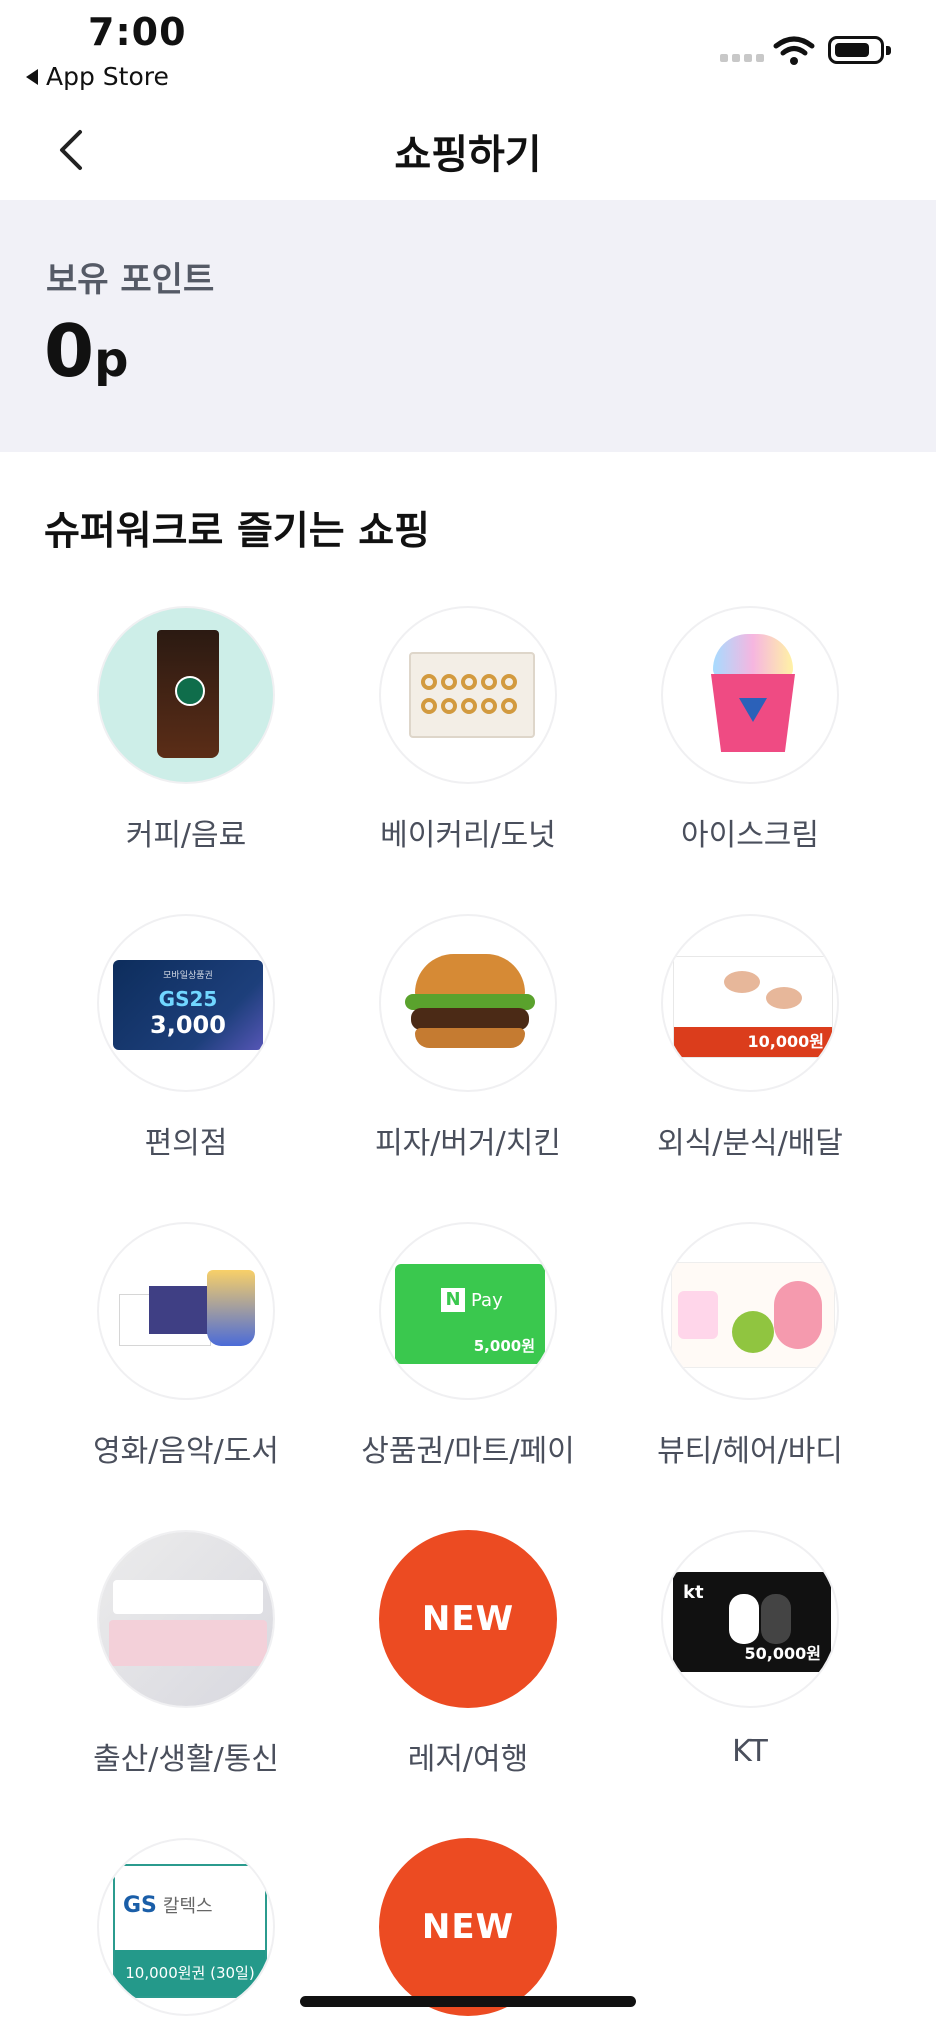  Describe the element at coordinates (69, 351) in the screenshot. I see `points-number: 0` at that location.